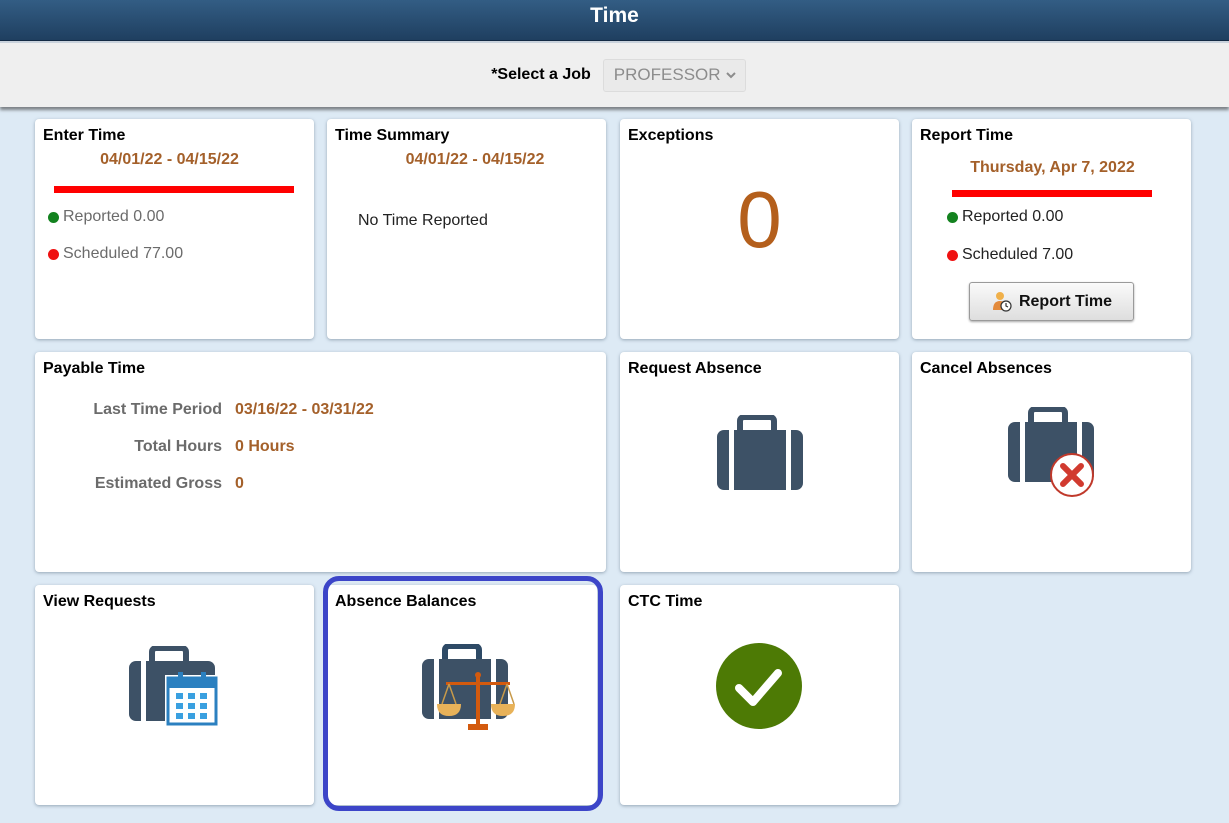  Describe the element at coordinates (986, 368) in the screenshot. I see `tile-title: Cancel Absences` at that location.